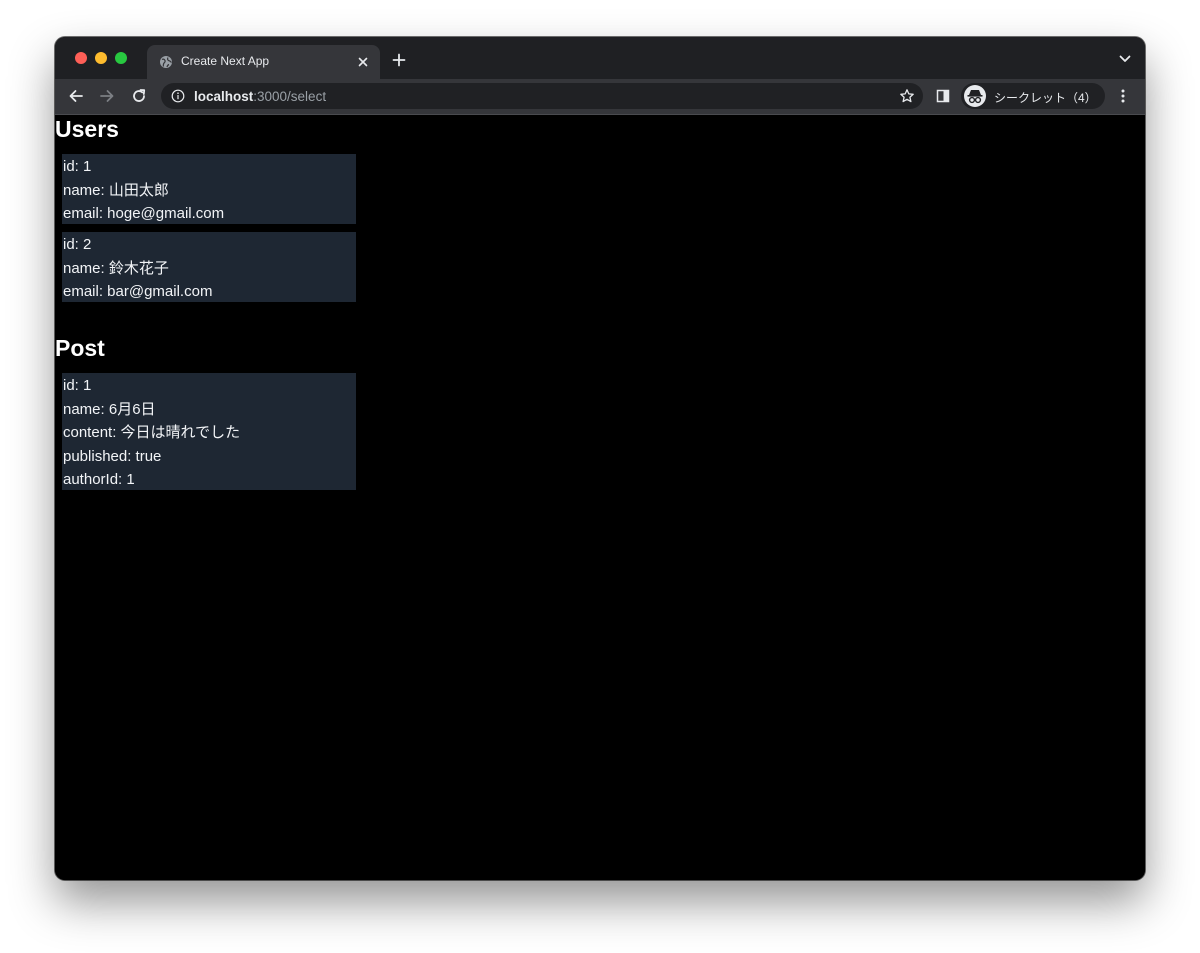 This screenshot has height=953, width=1200. I want to click on incognito-label: シークレット（4）, so click(1045, 98).